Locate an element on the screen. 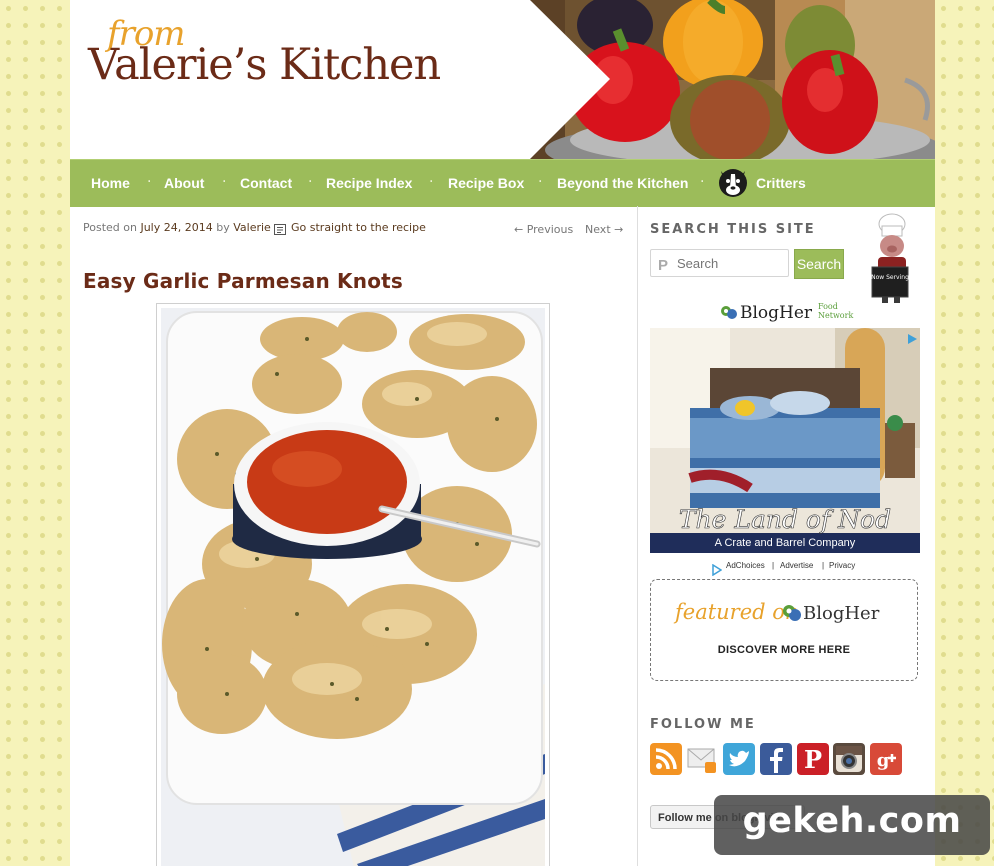  advertise-link: Advertise is located at coordinates (796, 565).